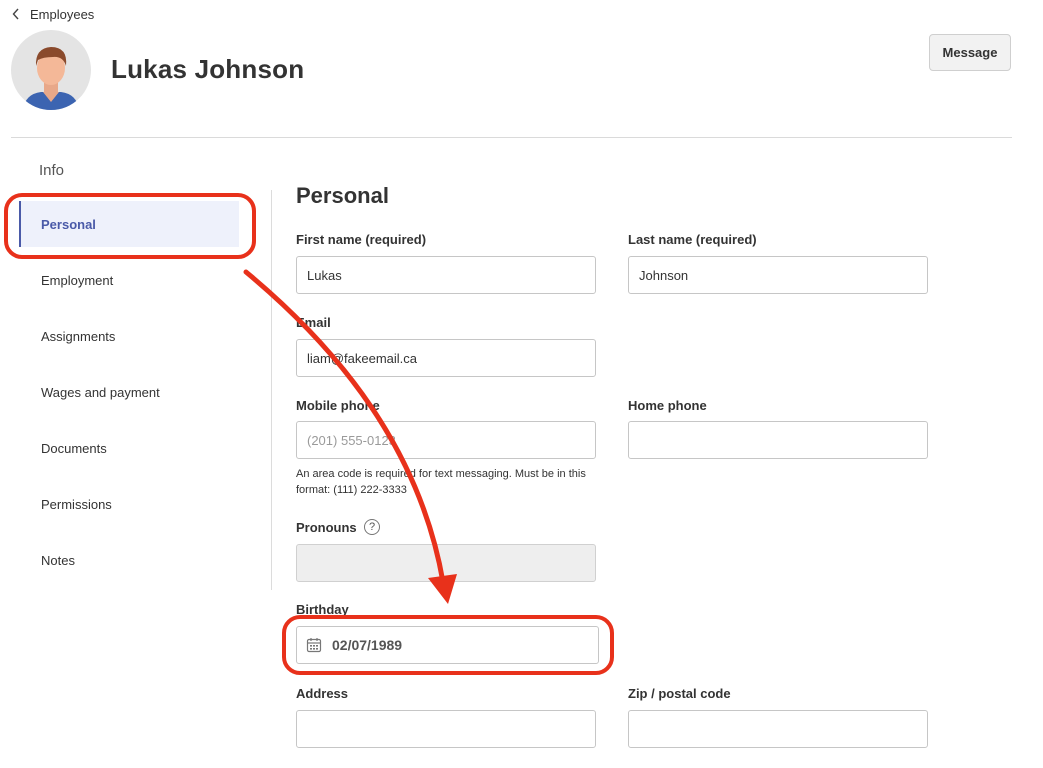  I want to click on birthday-value: 02/07/1989, so click(367, 645).